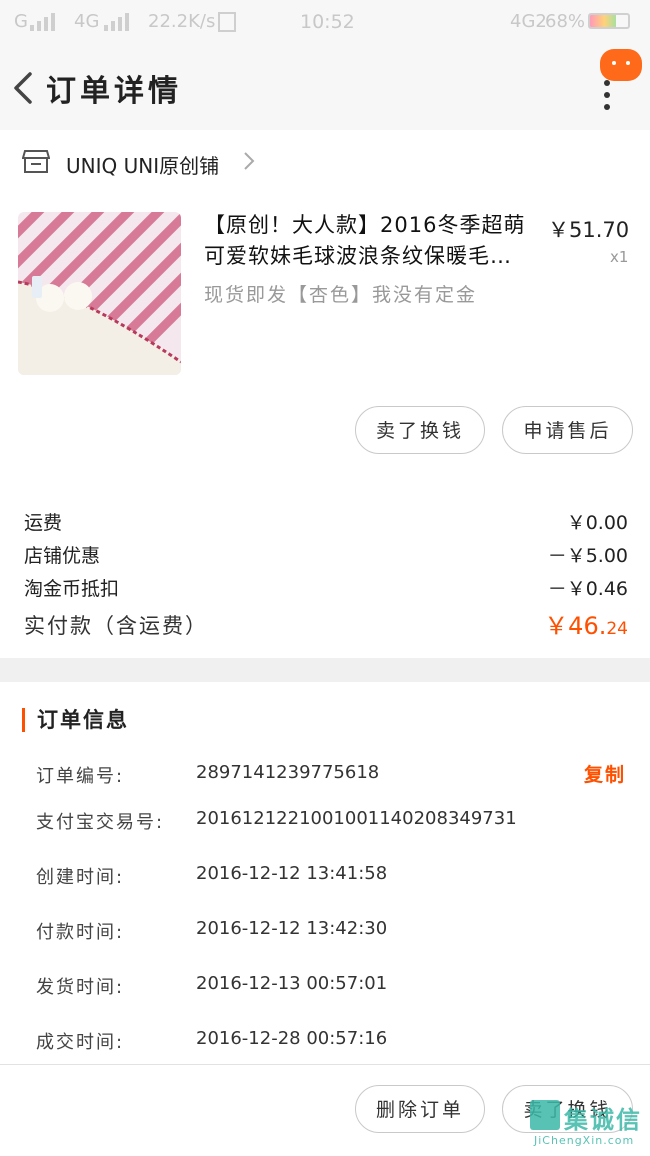 The width and height of the screenshot is (650, 1156). Describe the element at coordinates (420, 430) in the screenshot. I see `sell-for-cash-button: 卖了换钱` at that location.